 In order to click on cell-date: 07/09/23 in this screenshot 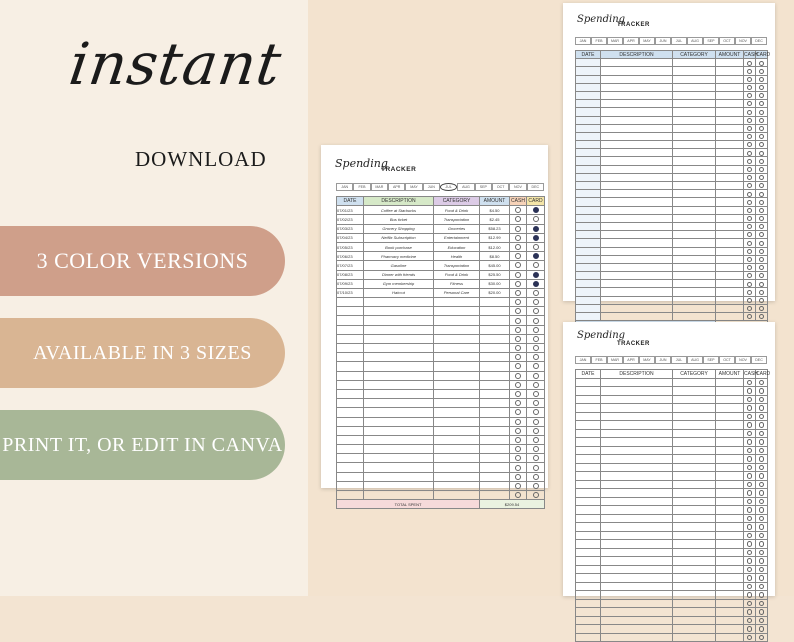, I will do `click(350, 283)`.